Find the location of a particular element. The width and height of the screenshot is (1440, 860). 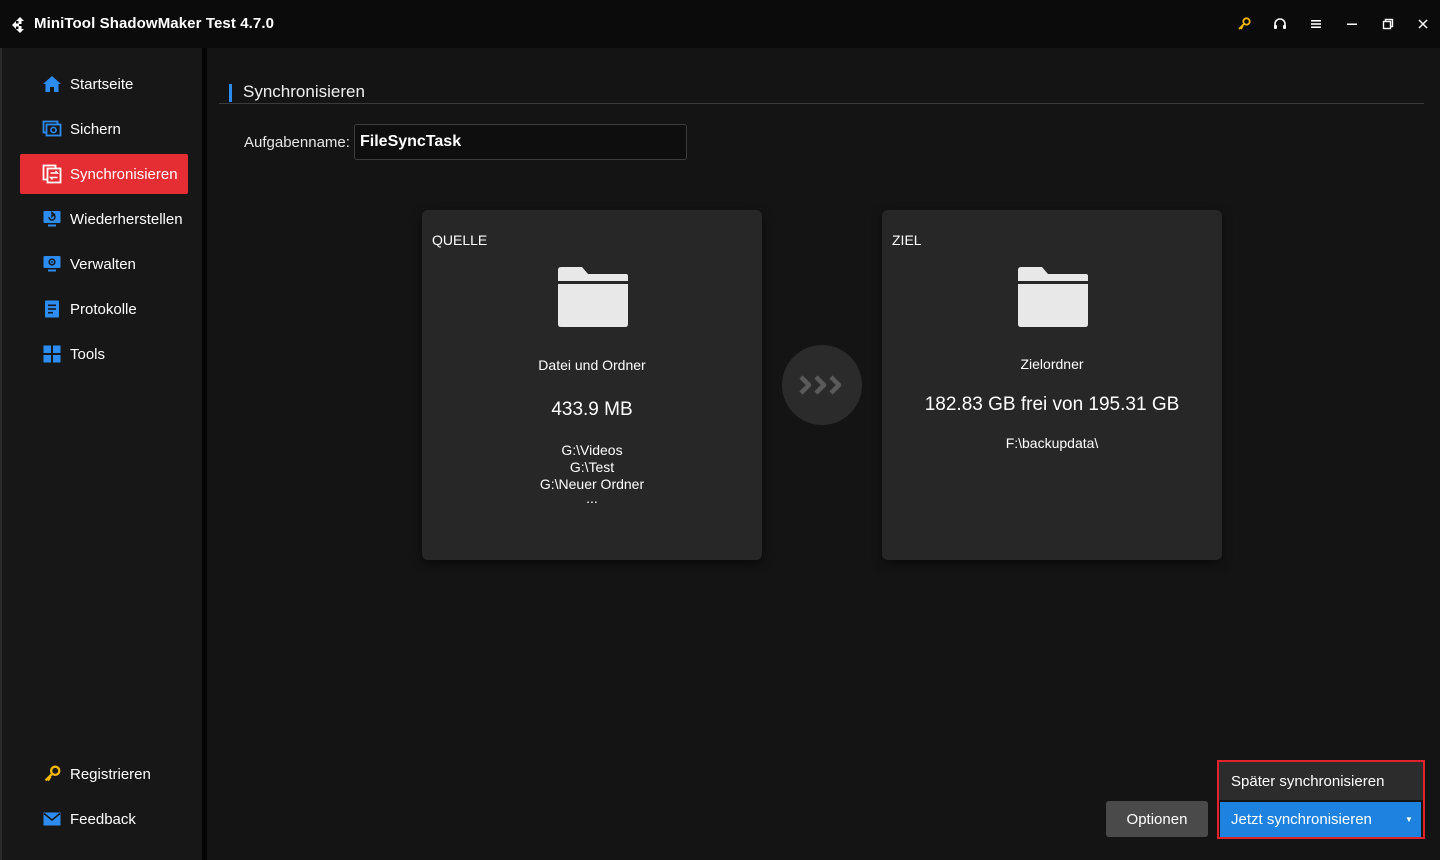

sidebar-item-label: Verwalten is located at coordinates (103, 264).